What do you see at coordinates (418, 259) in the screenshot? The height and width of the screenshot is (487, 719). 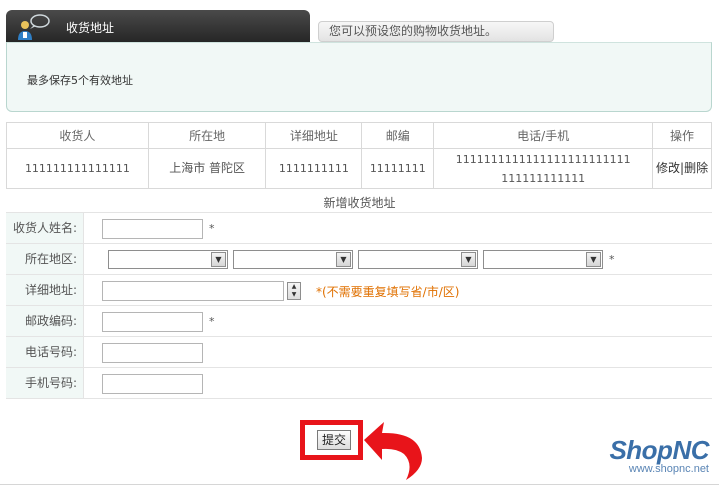 I see `district-select: ▼` at bounding box center [418, 259].